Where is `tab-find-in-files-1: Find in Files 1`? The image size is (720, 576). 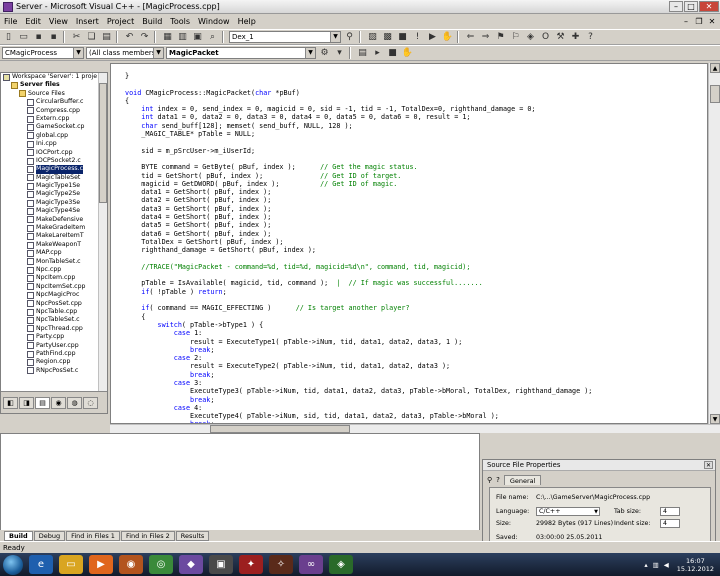 tab-find-in-files-1: Find in Files 1 is located at coordinates (93, 535).